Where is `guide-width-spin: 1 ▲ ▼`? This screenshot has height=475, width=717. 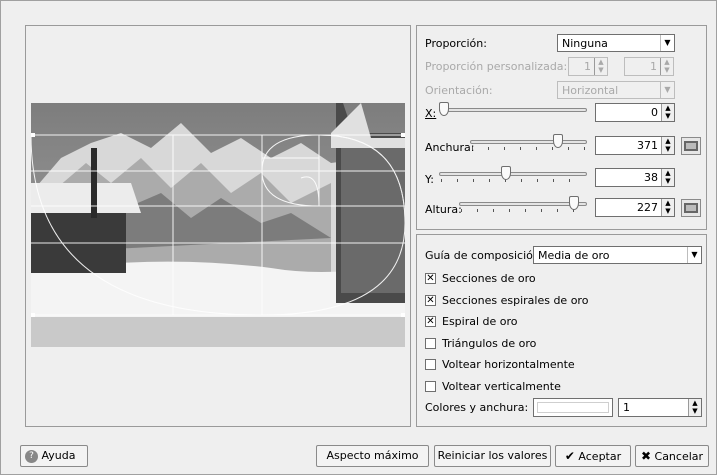 guide-width-spin: 1 ▲ ▼ is located at coordinates (660, 407).